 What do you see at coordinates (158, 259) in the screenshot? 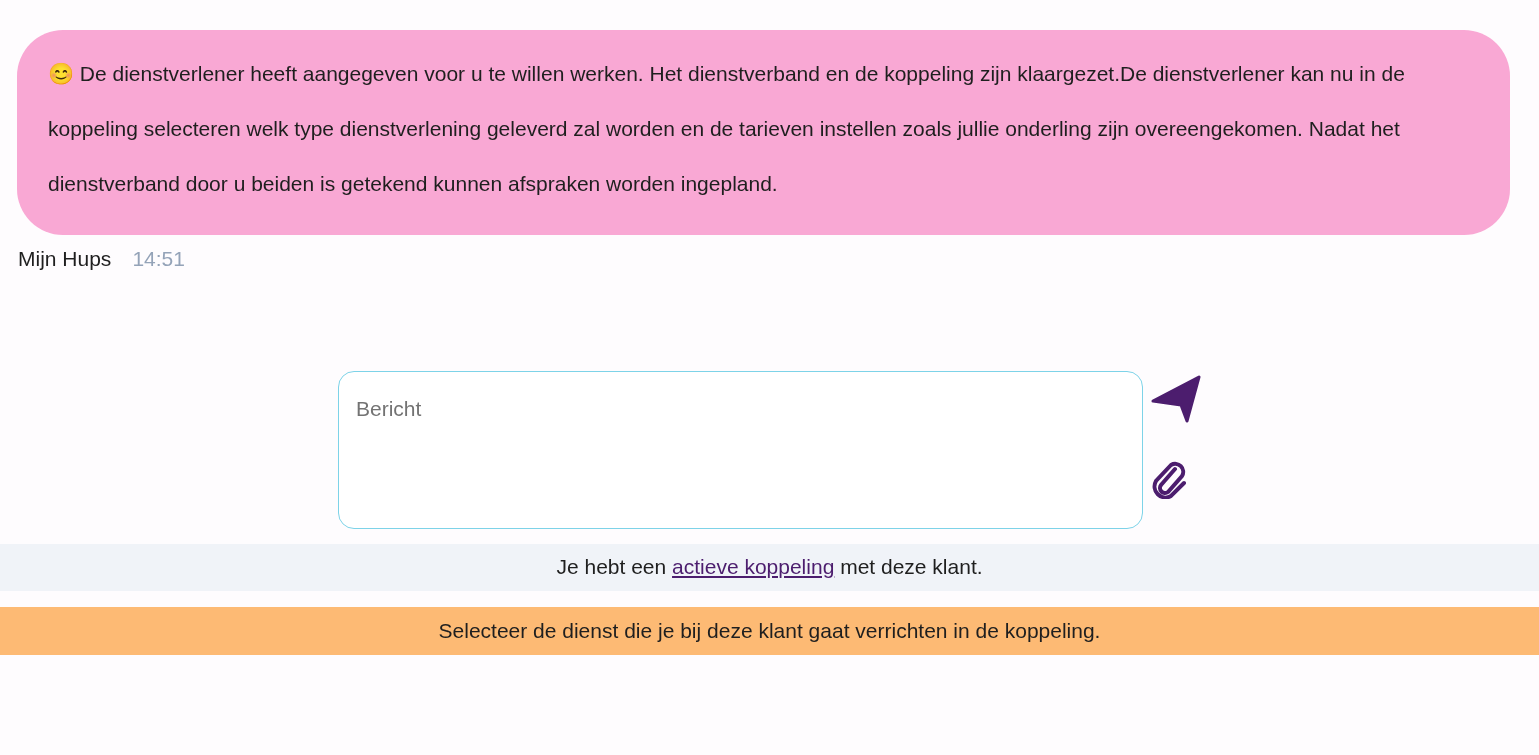
I see `message-time: 14:51` at bounding box center [158, 259].